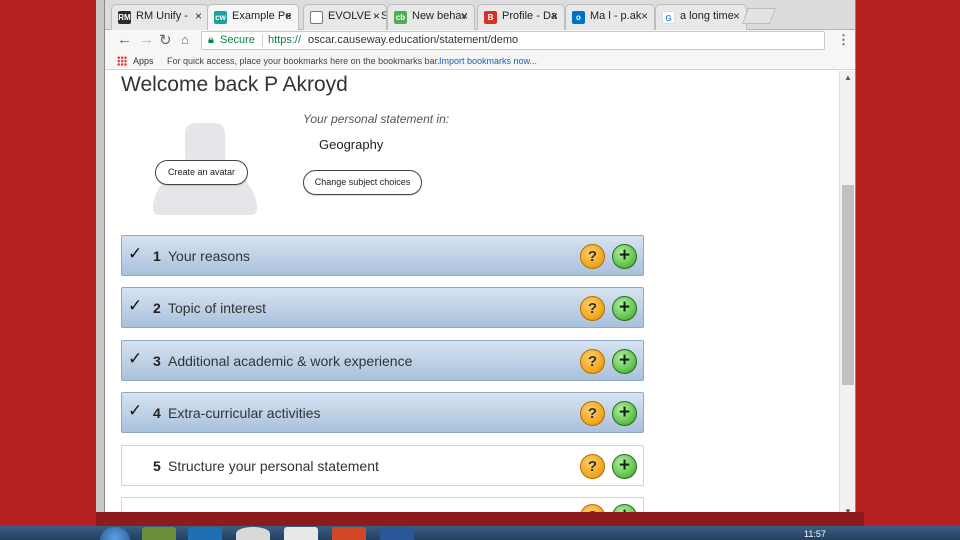 Image resolution: width=960 pixels, height=540 pixels. I want to click on address-separator, so click(262, 40).